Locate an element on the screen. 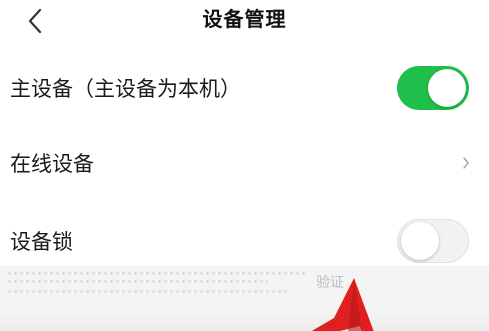 The image size is (489, 331). device-lock-toggle is located at coordinates (433, 241).